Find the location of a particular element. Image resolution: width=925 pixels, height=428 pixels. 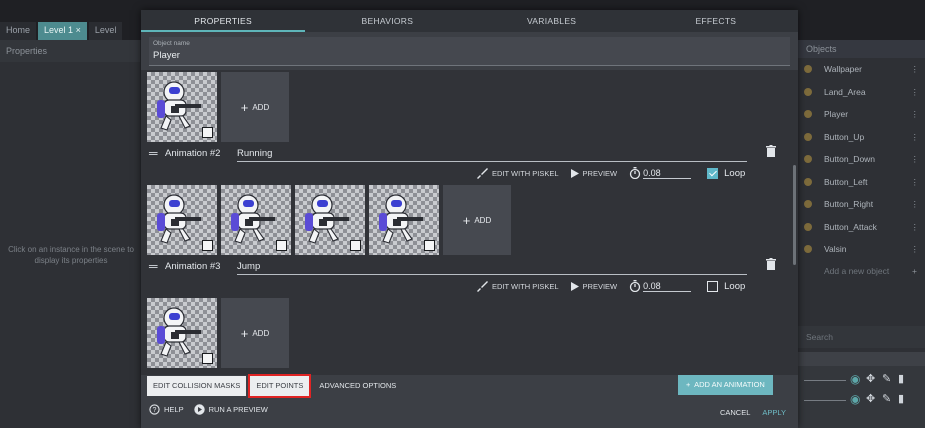

dialog-tabs: PROPERTIES BEHAVIORS VARIABLES EFFECTS is located at coordinates (469, 21).